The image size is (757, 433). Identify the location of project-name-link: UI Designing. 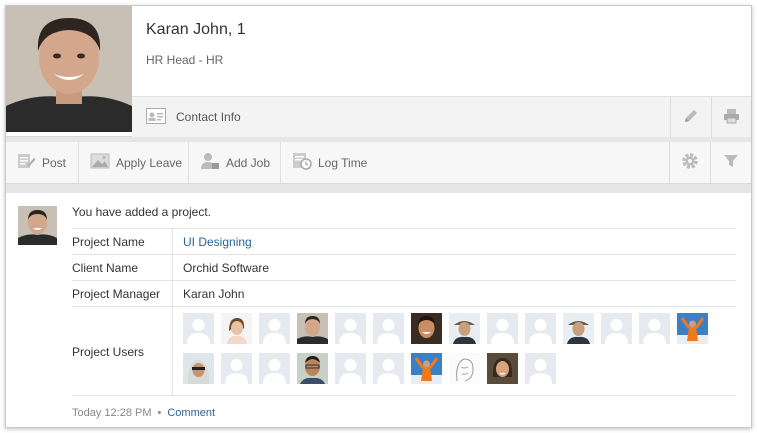
(217, 242).